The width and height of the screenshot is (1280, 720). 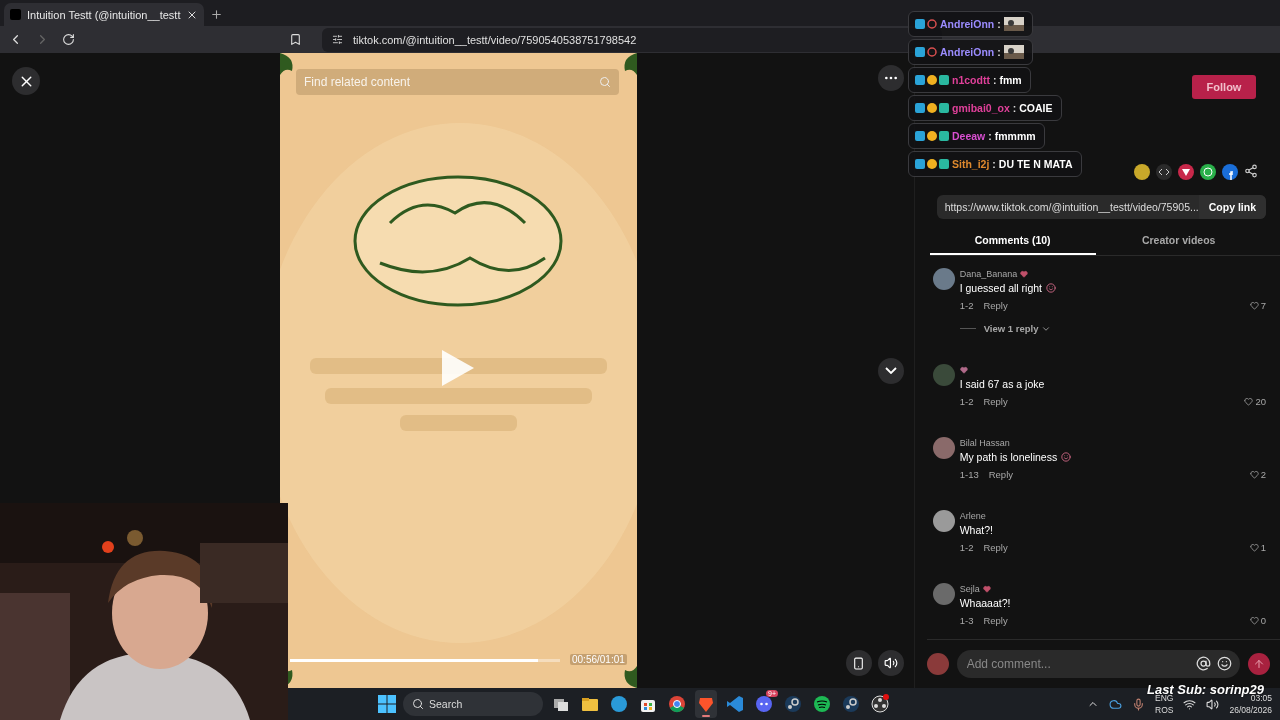 What do you see at coordinates (969, 474) in the screenshot?
I see `comment-time: 1-13` at bounding box center [969, 474].